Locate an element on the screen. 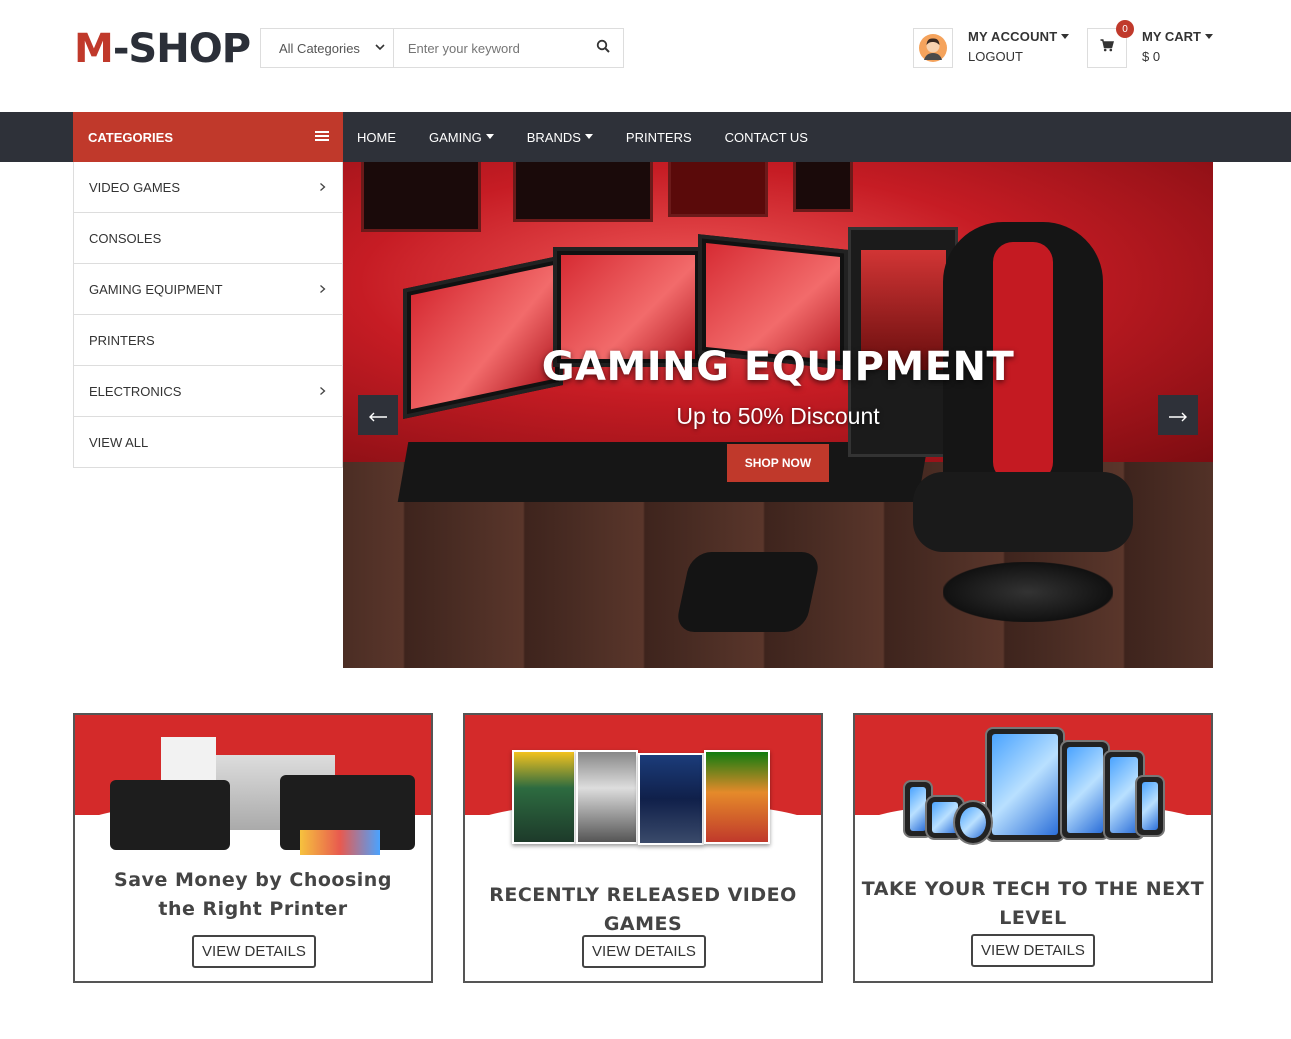 The height and width of the screenshot is (1039, 1291). sidebar-item-label: ELECTRONICS is located at coordinates (135, 391).